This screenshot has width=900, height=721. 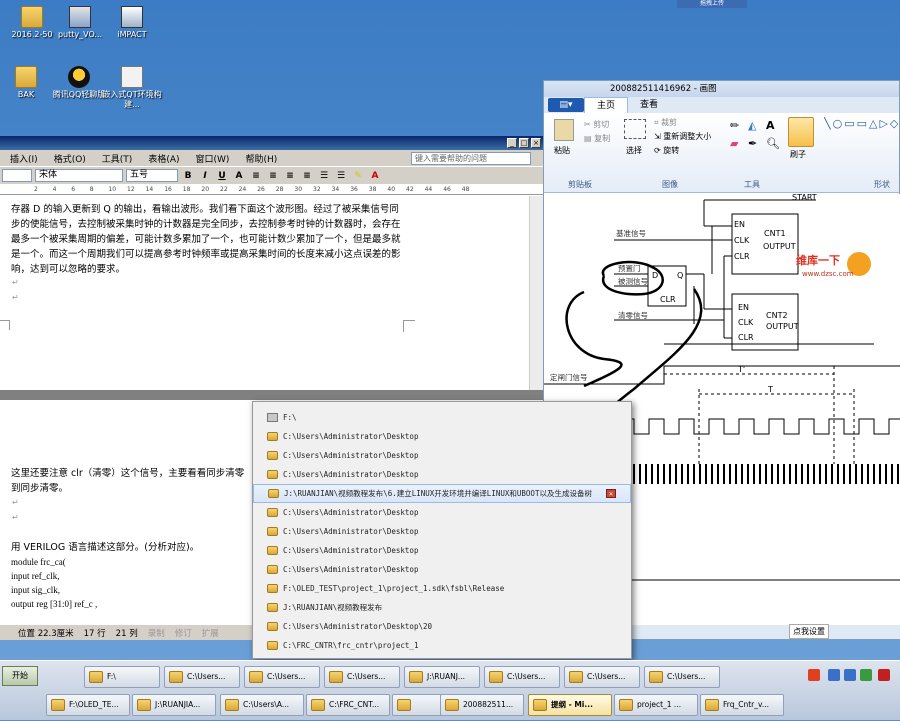 I want to click on status-trk: 修订, so click(x=183, y=633).